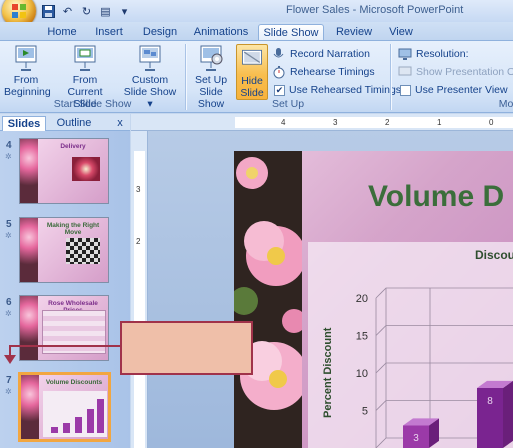  I want to click on from-beginning-button: From Beginning, so click(27, 71).